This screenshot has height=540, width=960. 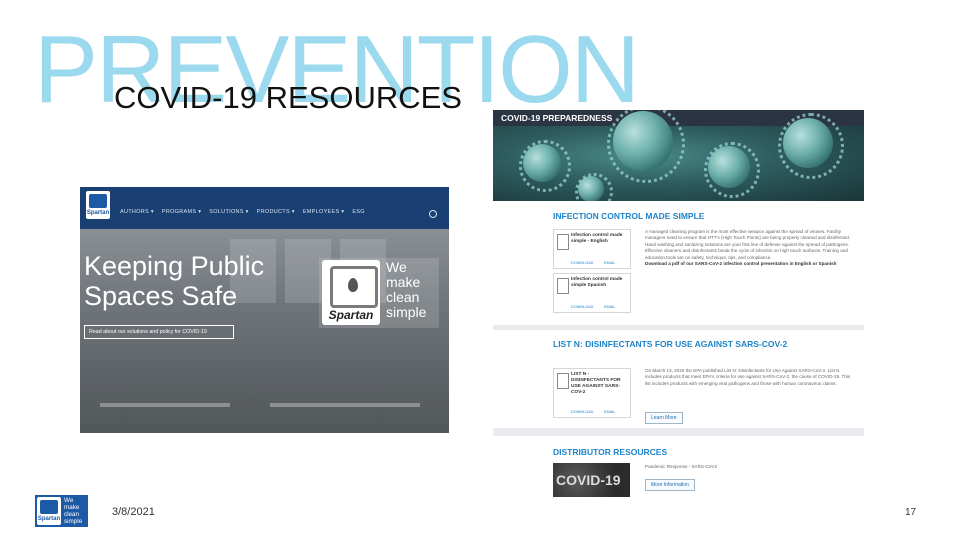 I want to click on hero-headline: Keeping Public Spaces Safe, so click(x=174, y=281).